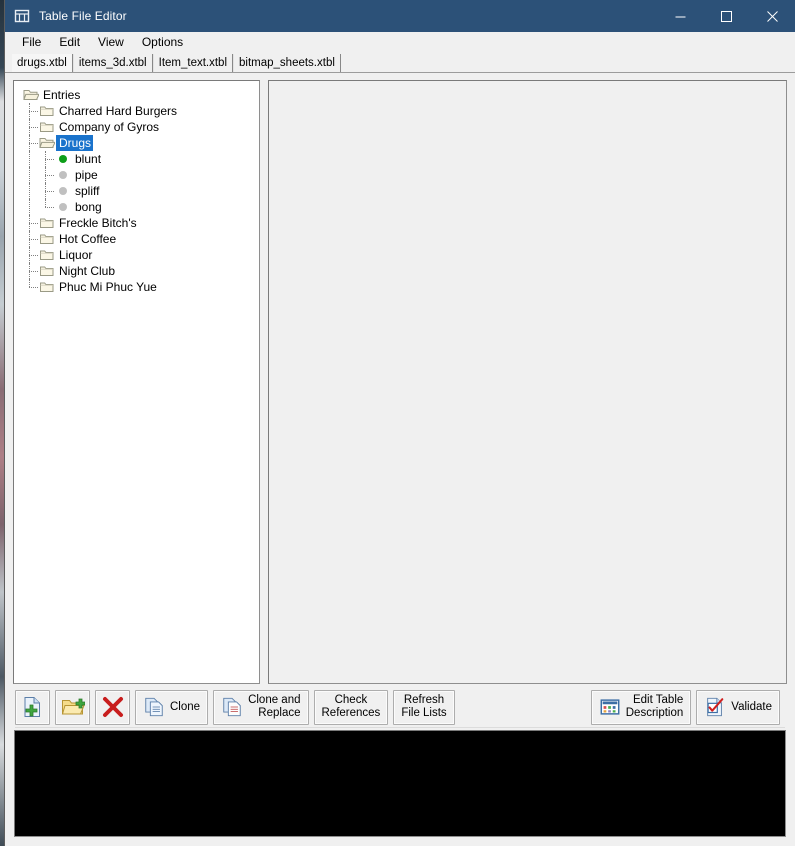 The width and height of the screenshot is (795, 846). Describe the element at coordinates (136, 159) in the screenshot. I see `tree-item: blunt` at that location.